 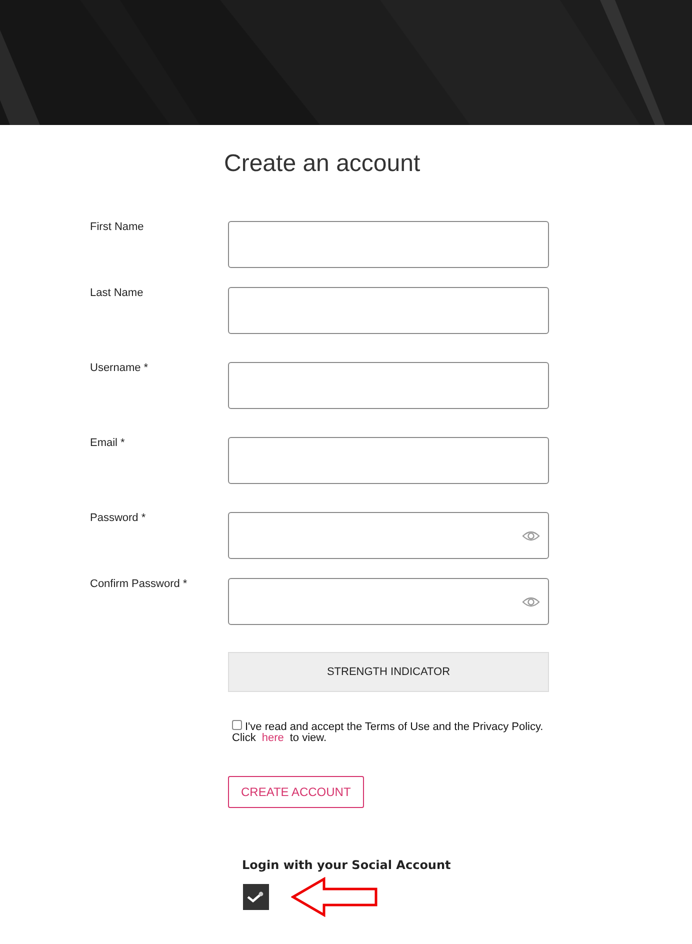 I want to click on view-text: to view., so click(x=308, y=738).